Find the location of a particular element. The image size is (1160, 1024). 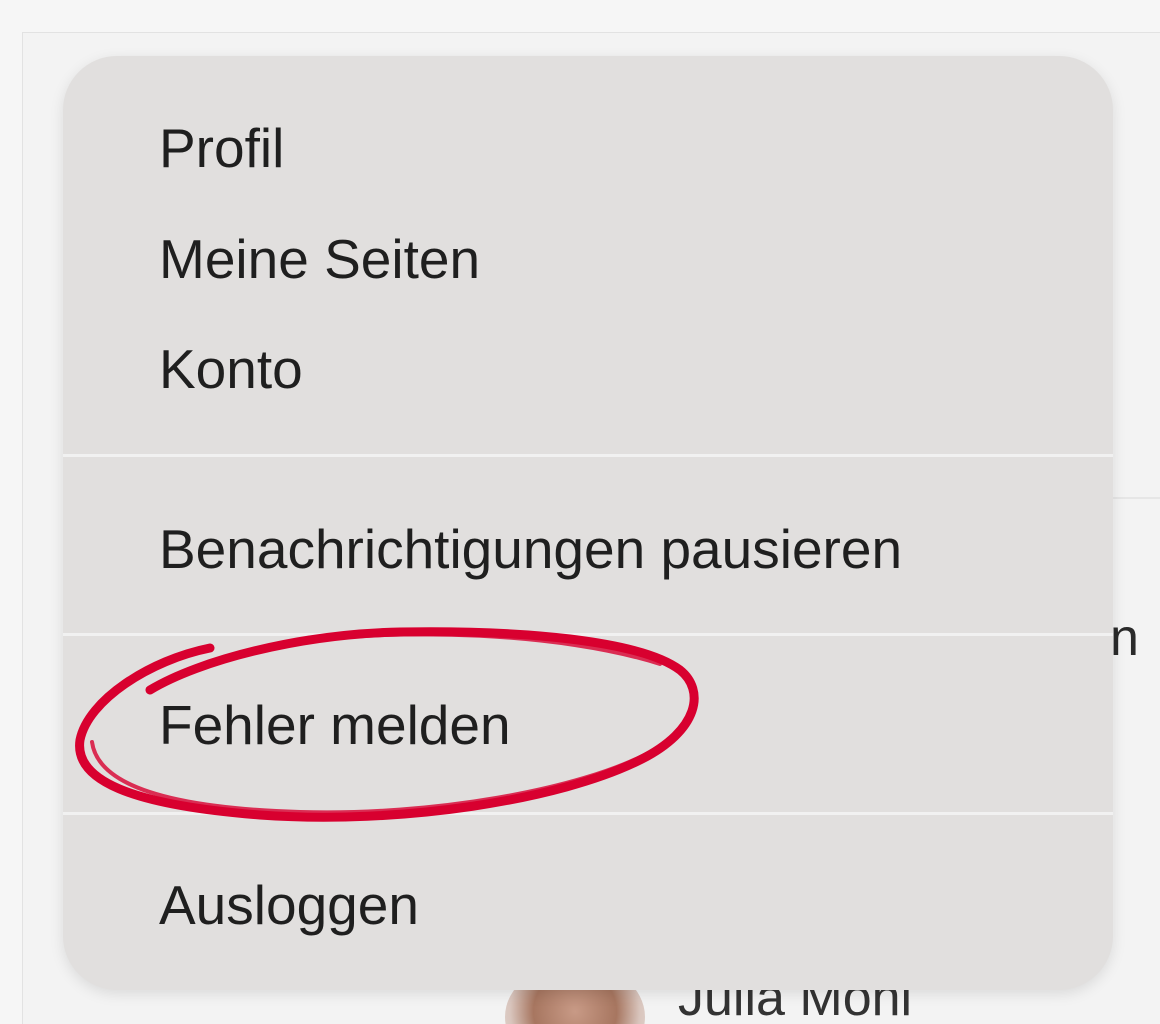

underlying-partial-text: n is located at coordinates (1124, 638).